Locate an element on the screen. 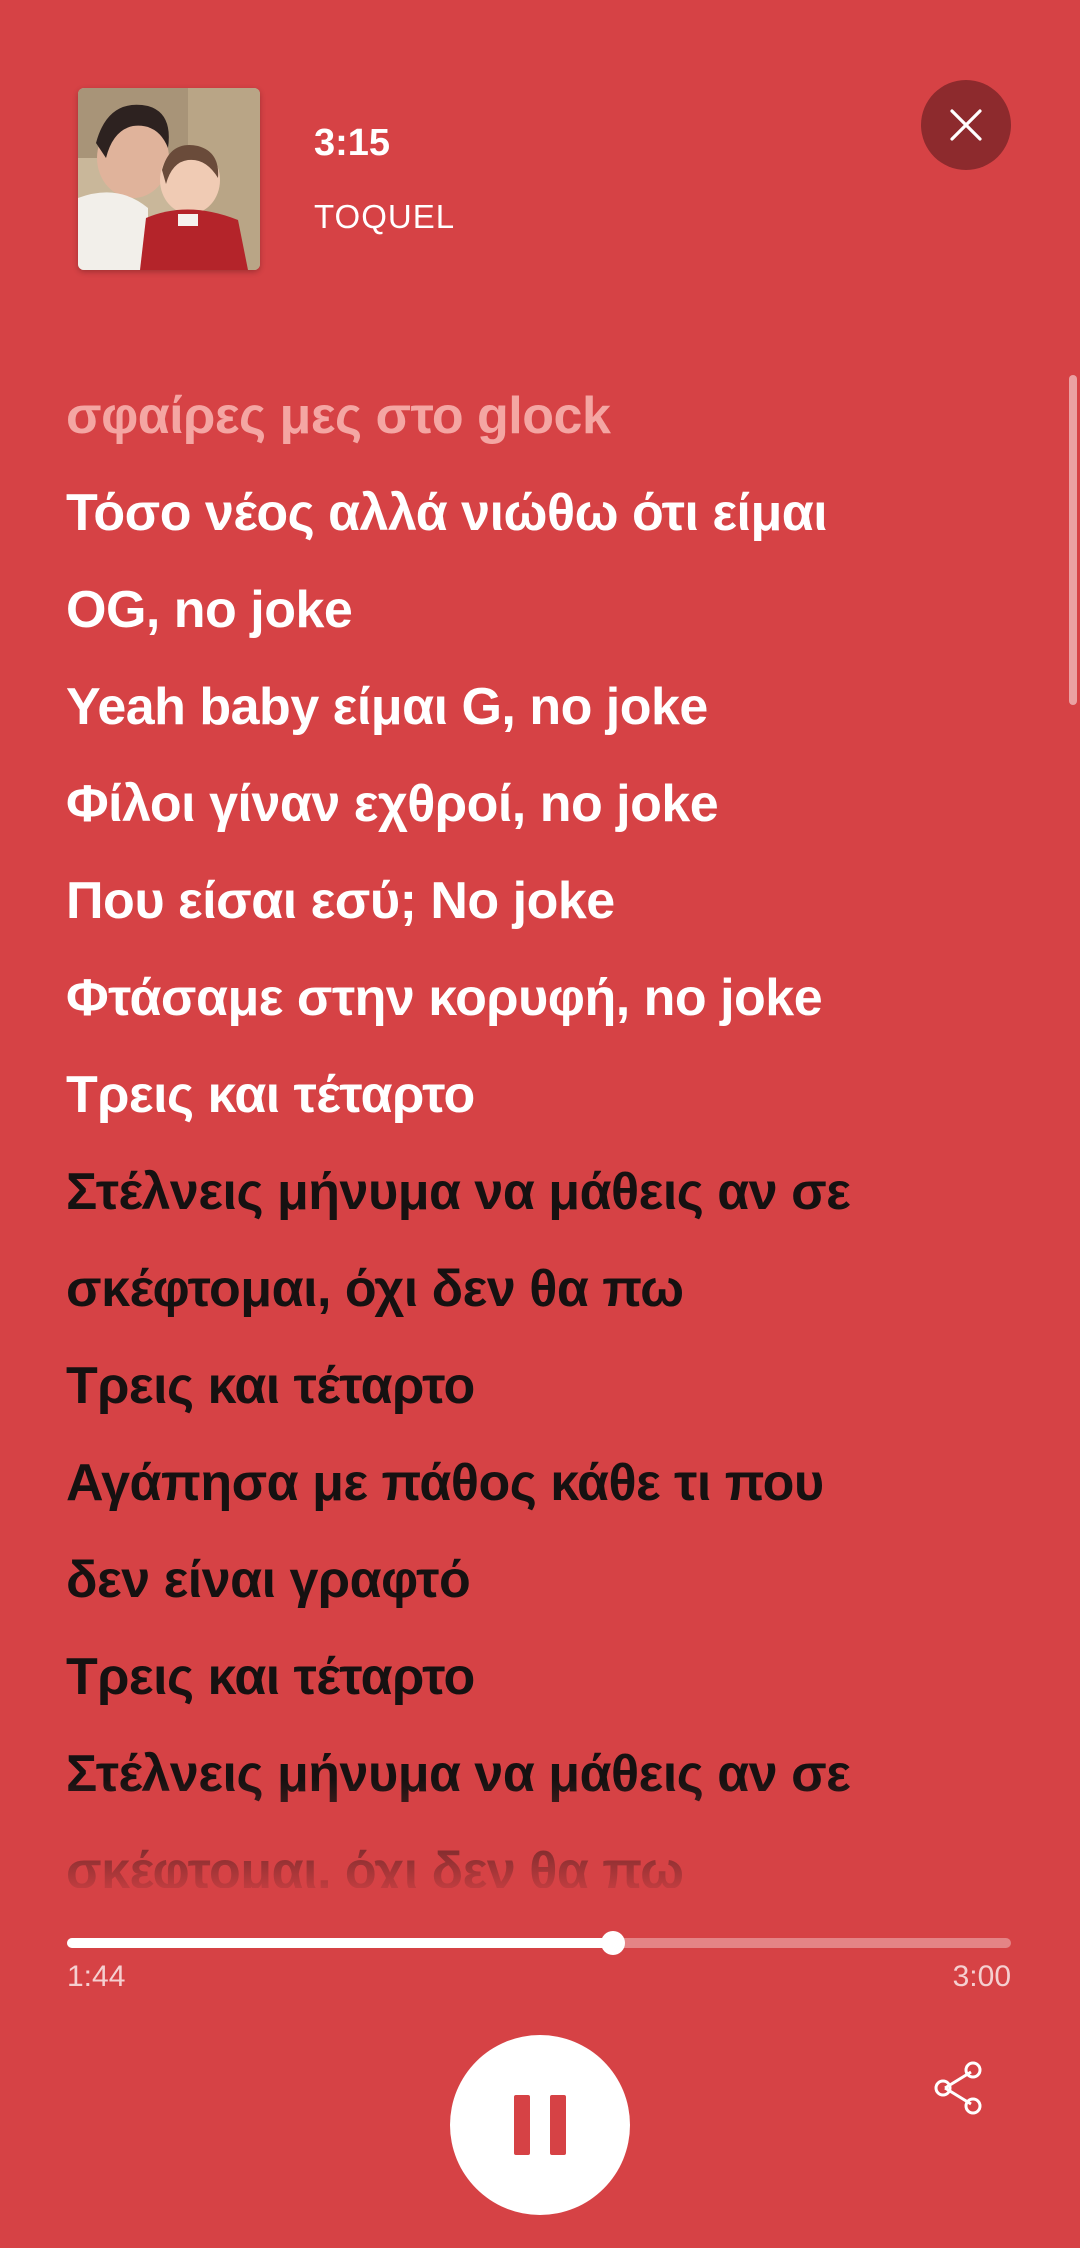 This screenshot has width=1080, height=2248. close-icon is located at coordinates (966, 125).